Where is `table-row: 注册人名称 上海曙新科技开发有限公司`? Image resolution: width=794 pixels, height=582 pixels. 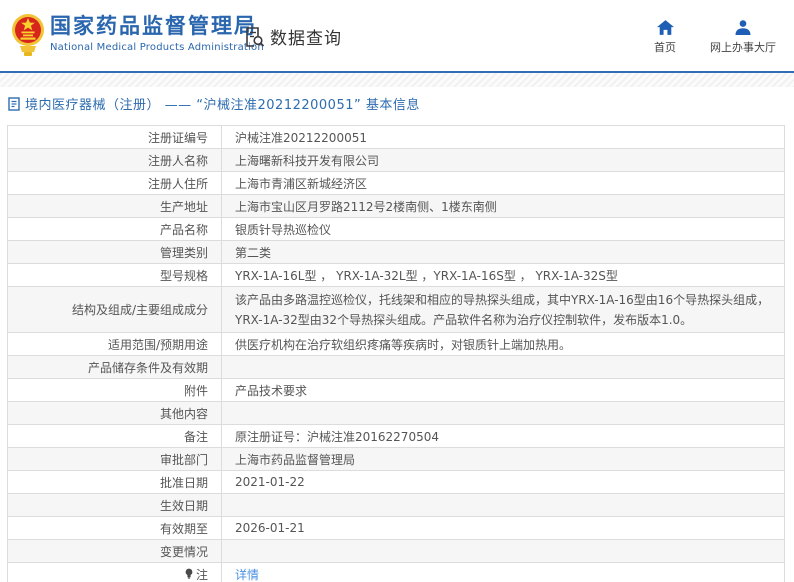 table-row: 注册人名称 上海曙新科技开发有限公司 is located at coordinates (396, 160).